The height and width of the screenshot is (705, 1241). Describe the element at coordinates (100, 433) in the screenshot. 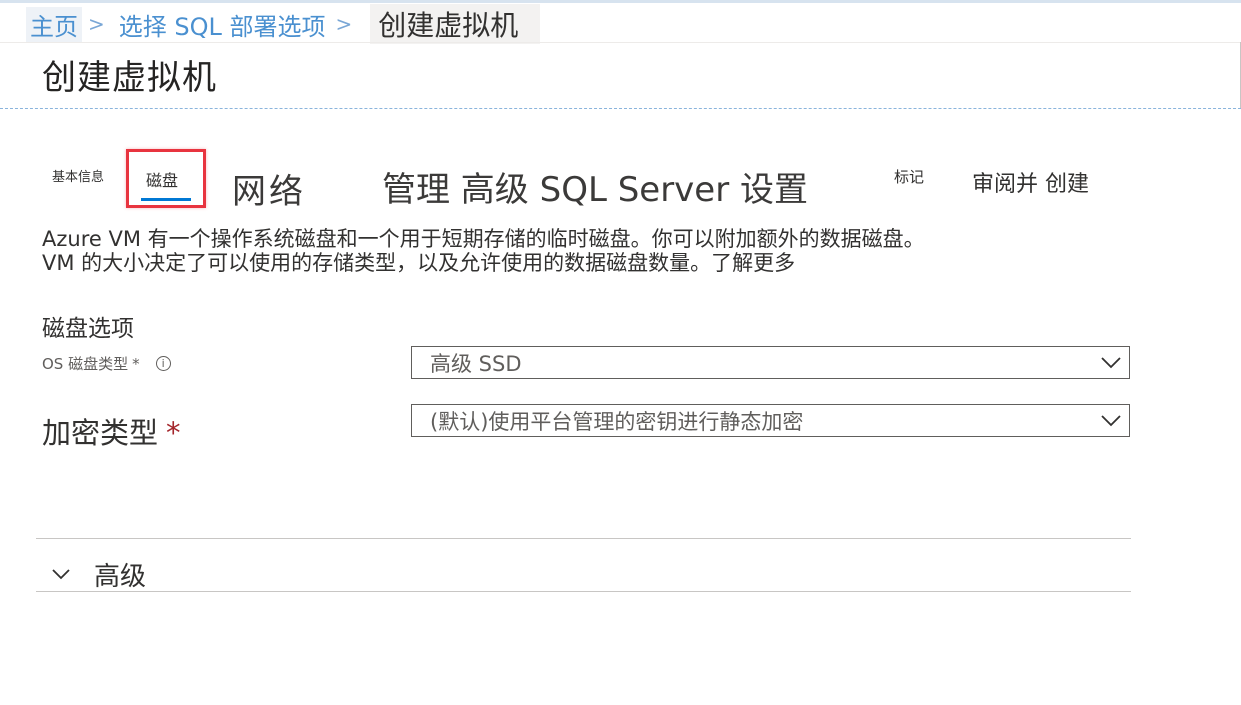

I see `encryption-type-label-text: 加密类型` at that location.